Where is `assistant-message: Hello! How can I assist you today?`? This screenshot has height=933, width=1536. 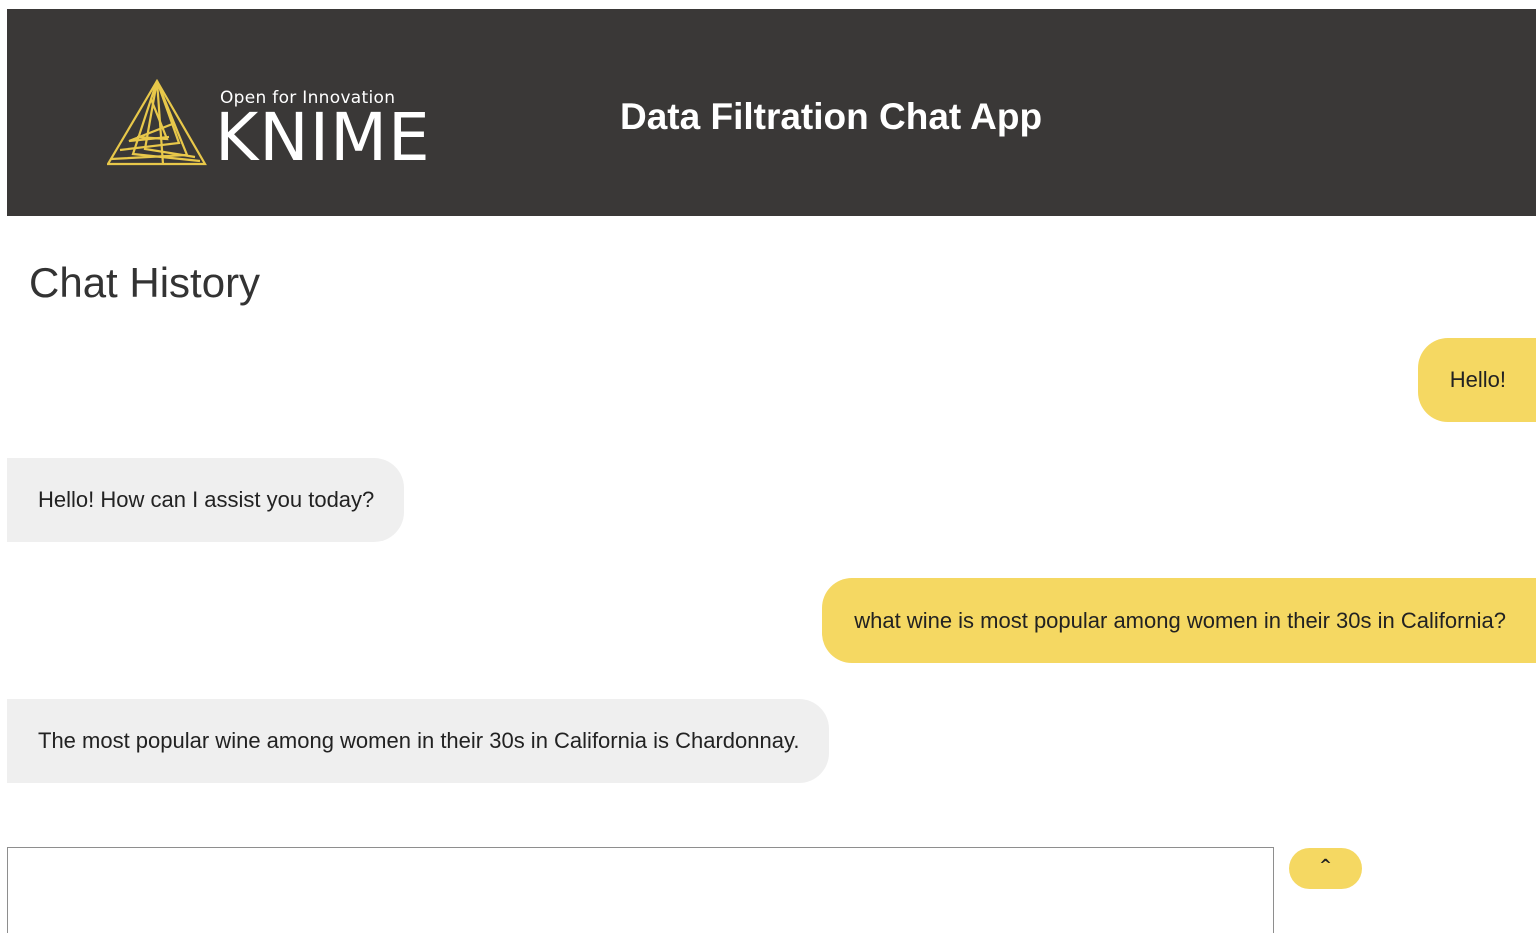
assistant-message: Hello! How can I assist you today? is located at coordinates (206, 500).